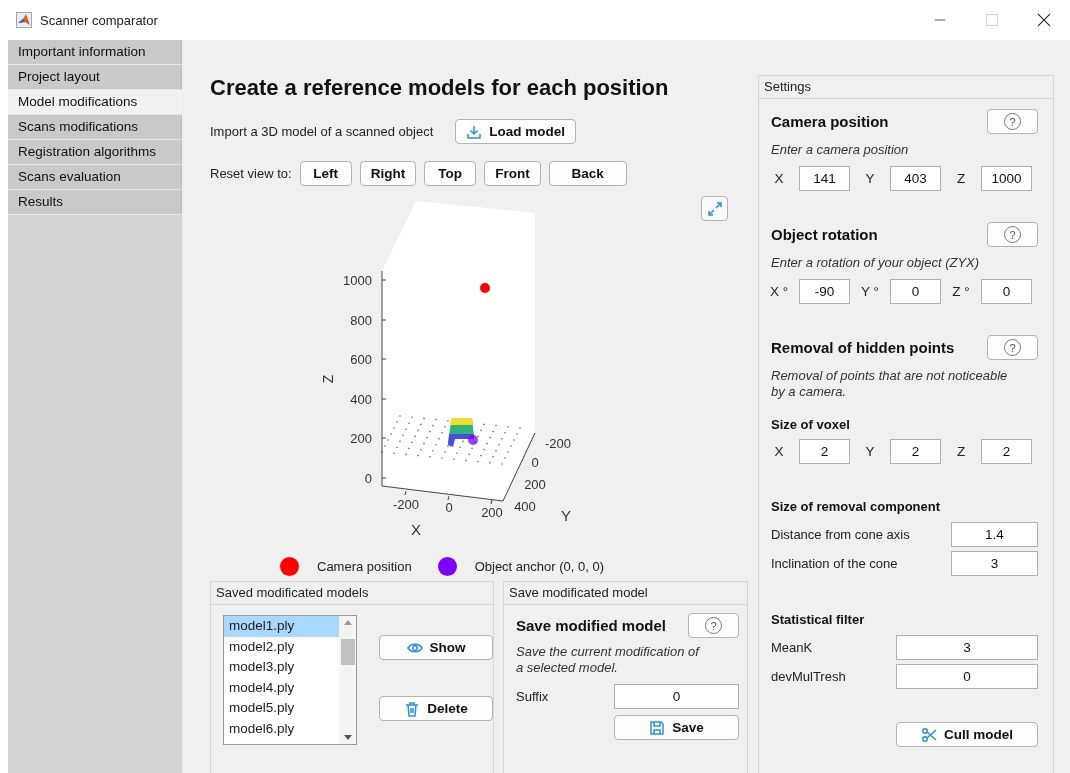 This screenshot has height=773, width=1070. I want to click on suffix-field: 0, so click(676, 696).